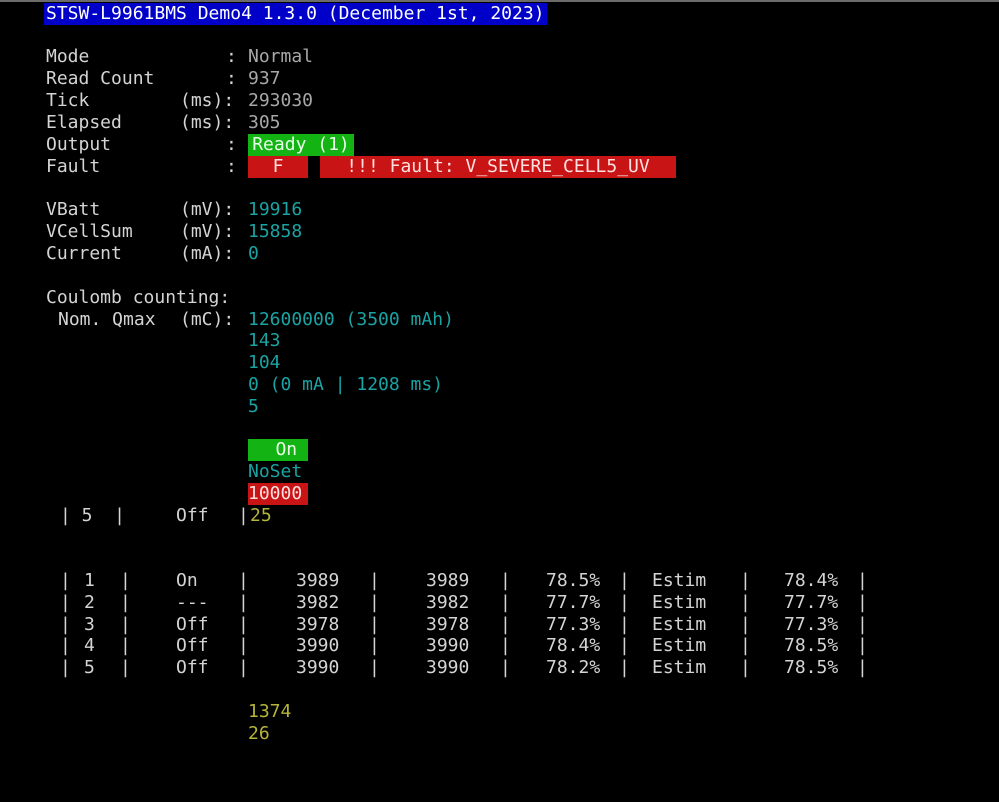 This screenshot has height=802, width=999. I want to click on cell-bal: ---, so click(192, 602).